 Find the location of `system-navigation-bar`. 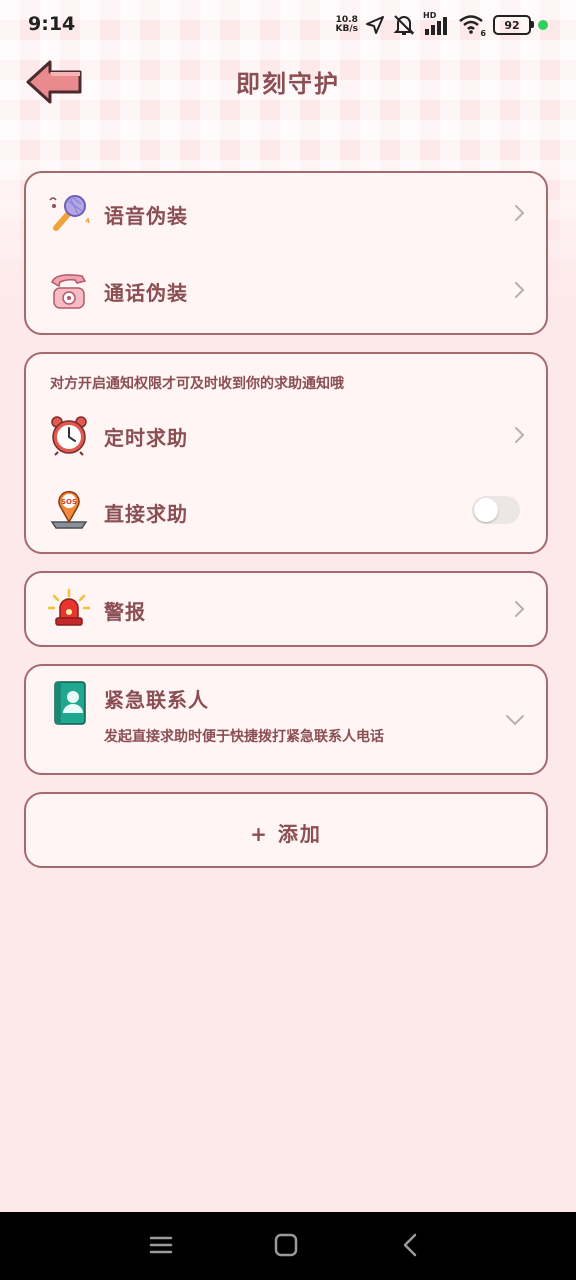

system-navigation-bar is located at coordinates (288, 1246).